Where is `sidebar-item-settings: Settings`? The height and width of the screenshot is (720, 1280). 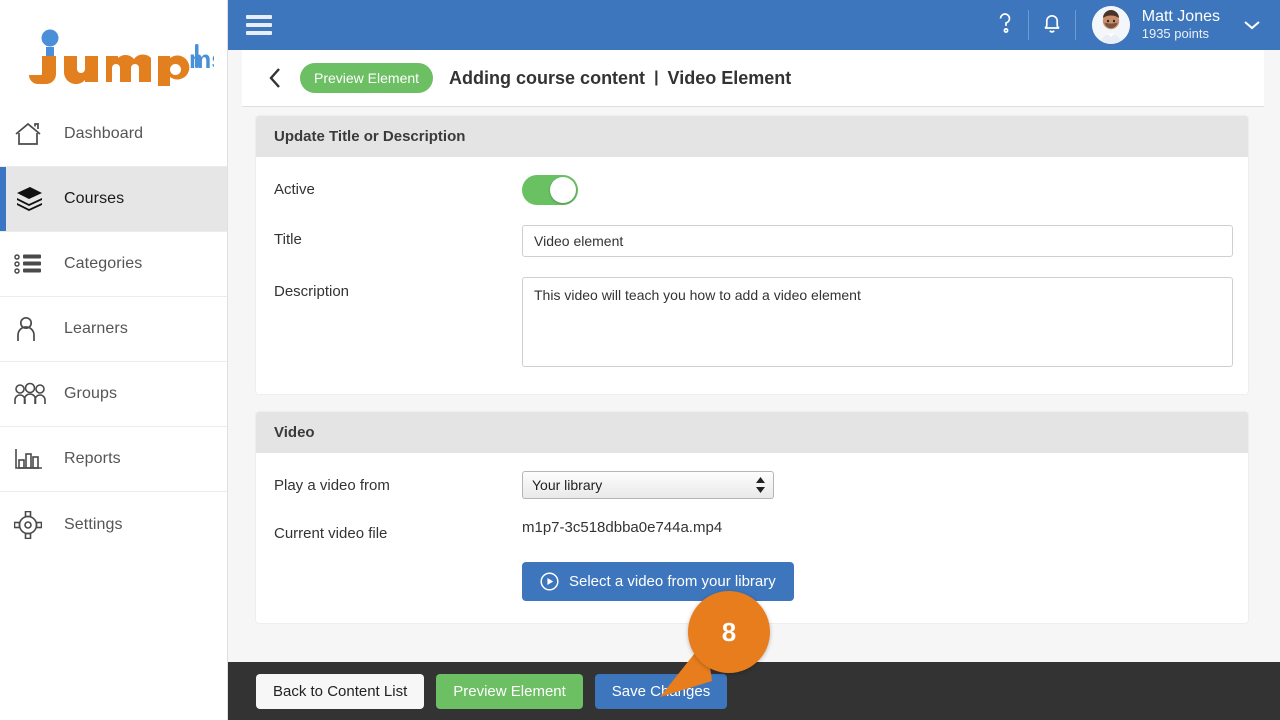 sidebar-item-settings: Settings is located at coordinates (113, 524).